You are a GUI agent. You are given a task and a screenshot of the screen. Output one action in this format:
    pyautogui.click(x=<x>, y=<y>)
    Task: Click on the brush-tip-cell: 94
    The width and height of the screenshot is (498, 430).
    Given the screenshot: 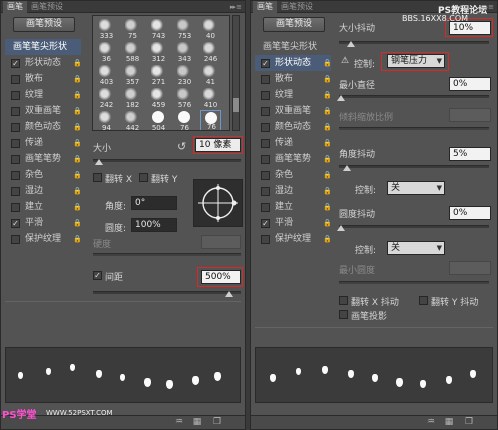 What is the action you would take?
    pyautogui.click(x=106, y=120)
    